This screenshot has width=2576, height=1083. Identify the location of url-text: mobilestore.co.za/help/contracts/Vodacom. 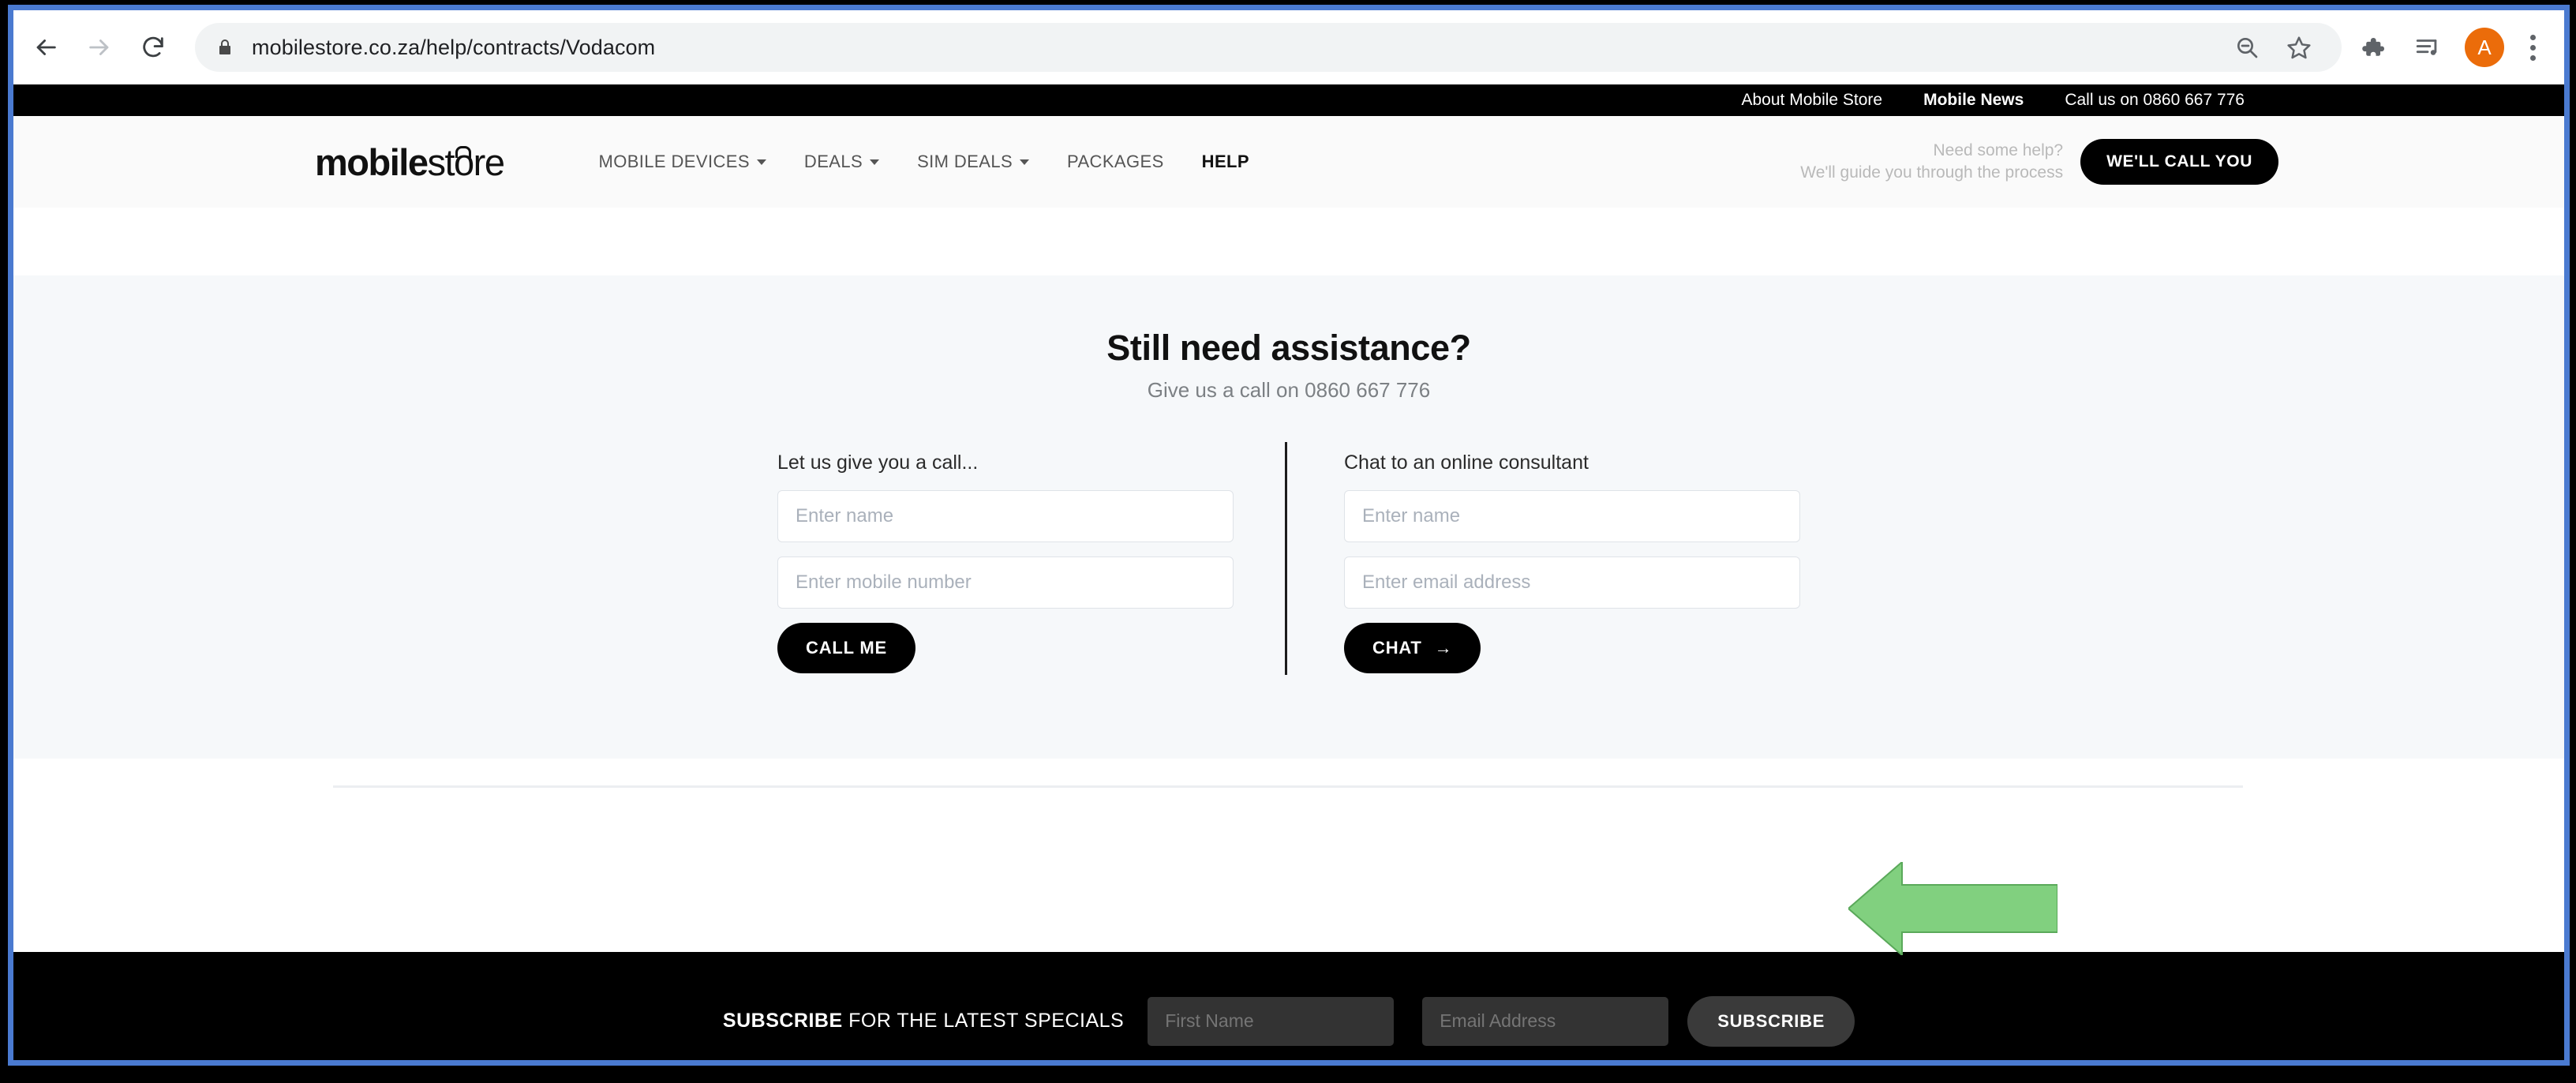
(454, 47).